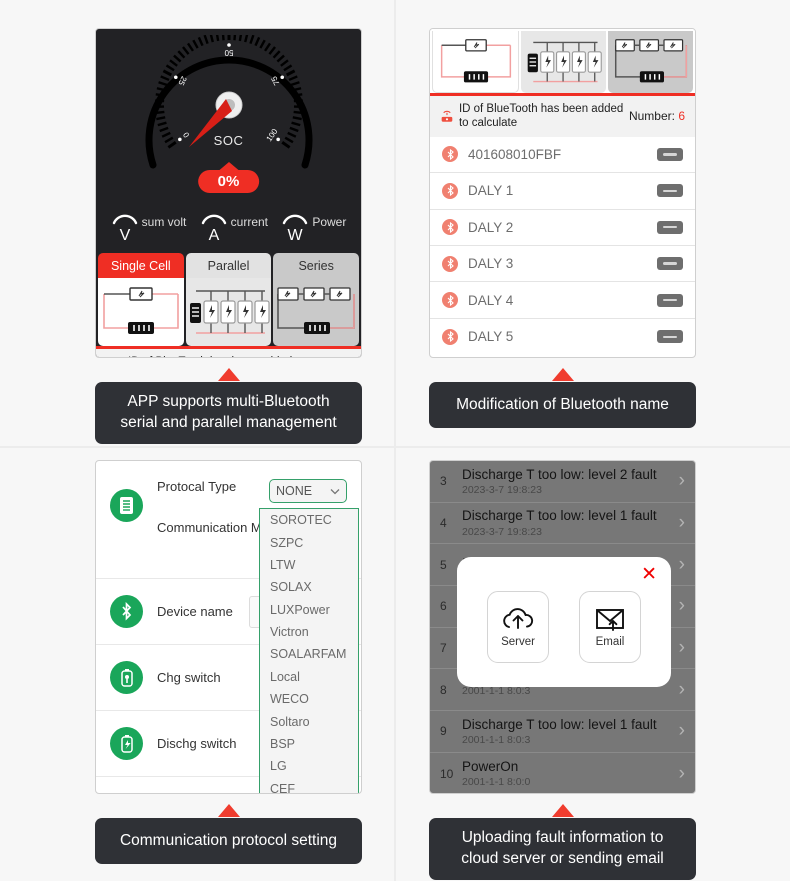 This screenshot has height=881, width=790. I want to click on metric-power: W Power, so click(313, 227).